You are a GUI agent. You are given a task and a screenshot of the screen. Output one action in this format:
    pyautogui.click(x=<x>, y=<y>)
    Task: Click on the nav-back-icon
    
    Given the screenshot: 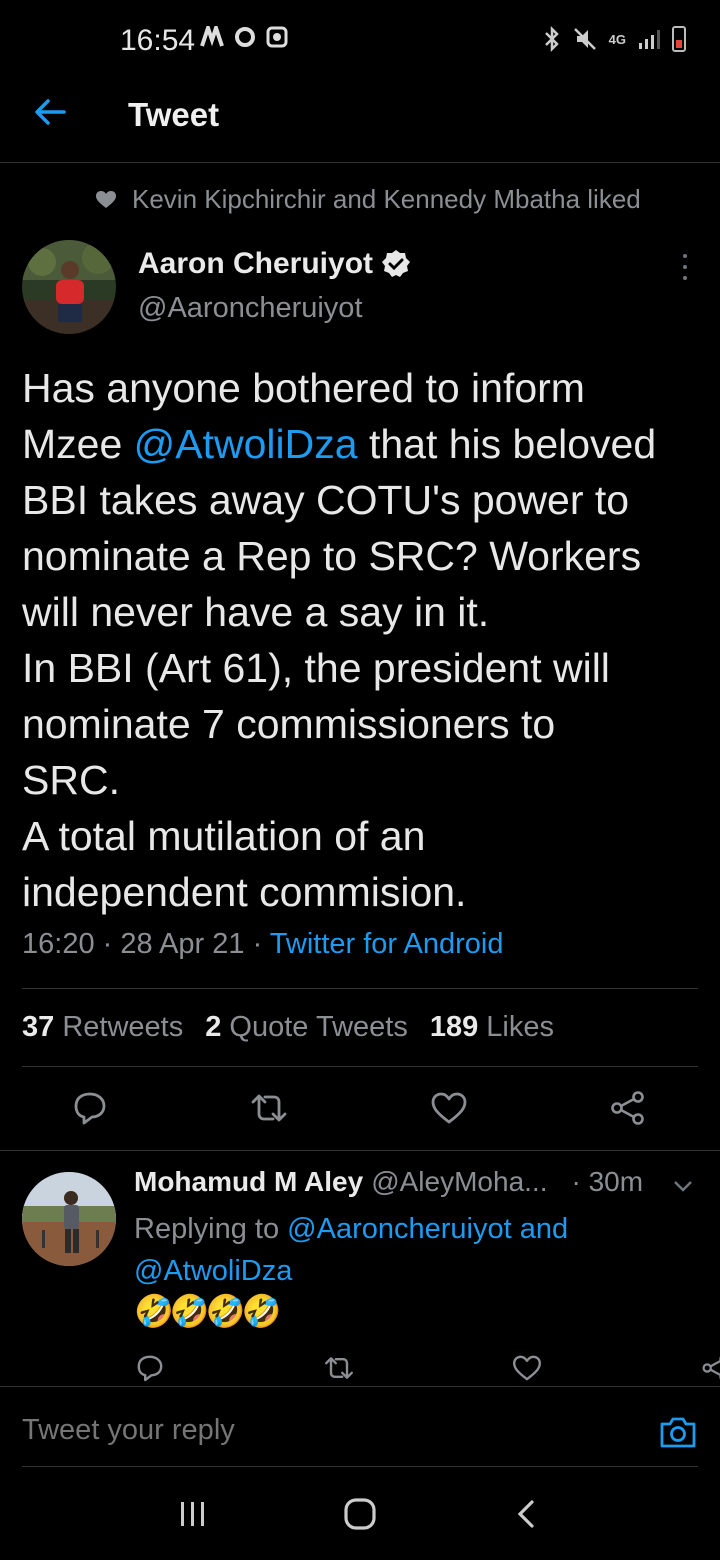 What is the action you would take?
    pyautogui.click(x=527, y=1514)
    